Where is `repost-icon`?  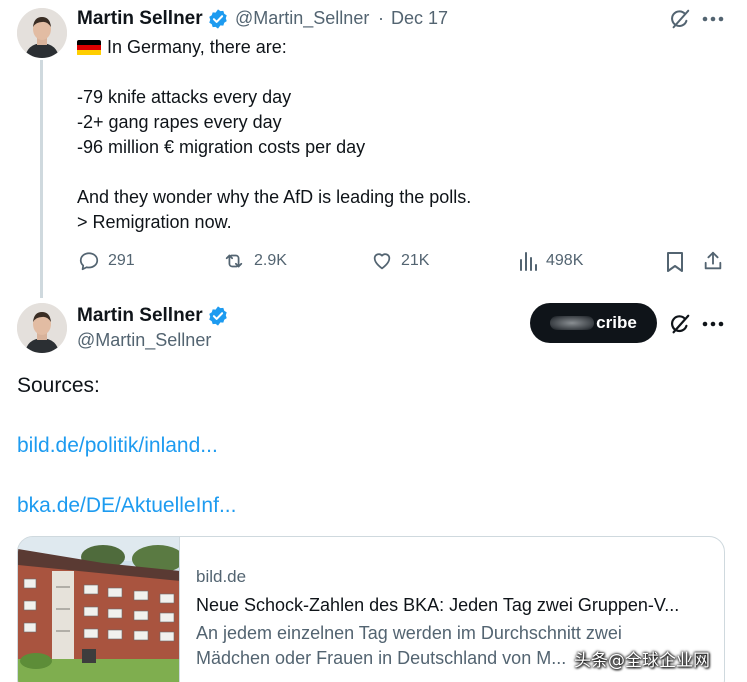
repost-icon is located at coordinates (234, 261).